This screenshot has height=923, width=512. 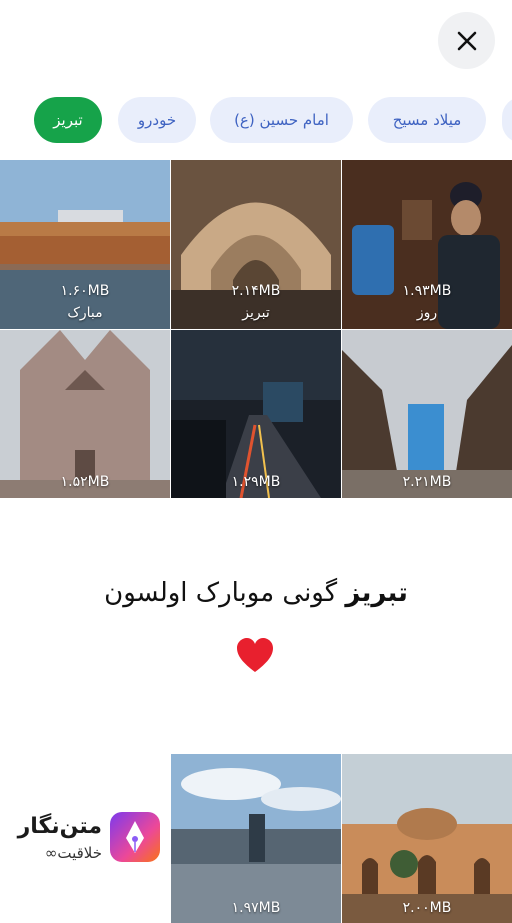 What do you see at coordinates (427, 482) in the screenshot?
I see `file-size: ۲.۲۱MB` at bounding box center [427, 482].